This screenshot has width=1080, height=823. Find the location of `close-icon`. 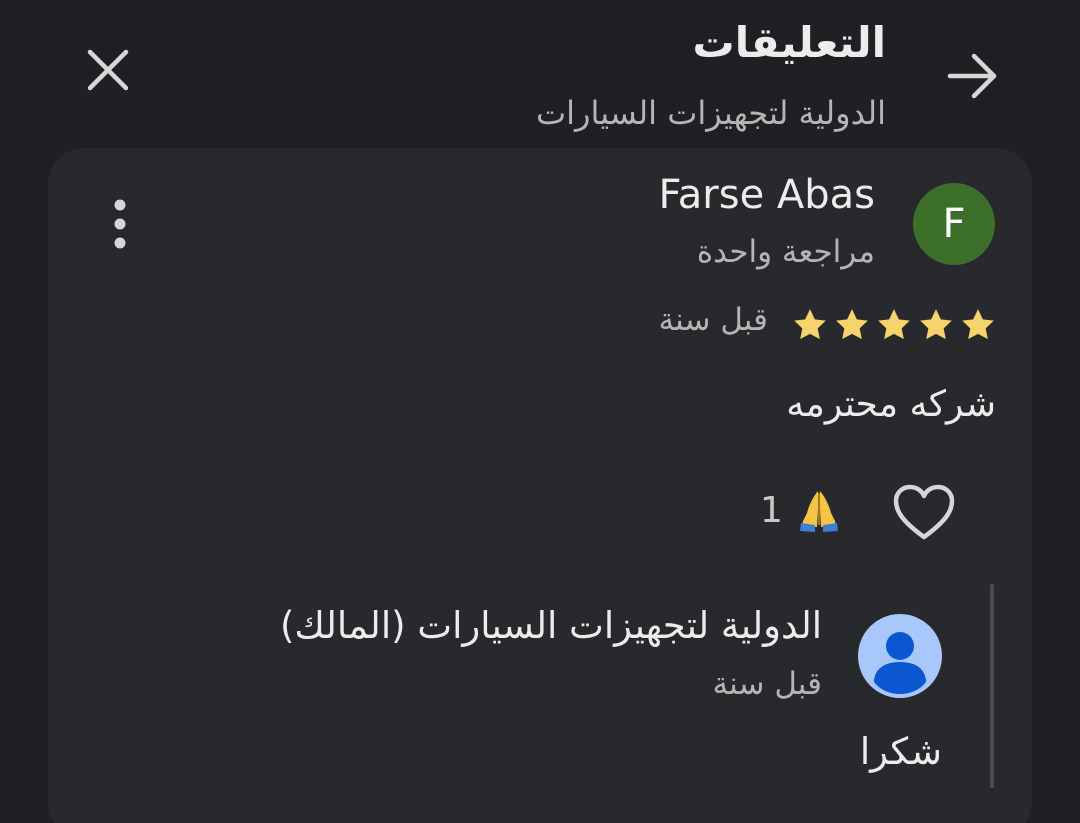

close-icon is located at coordinates (108, 70).